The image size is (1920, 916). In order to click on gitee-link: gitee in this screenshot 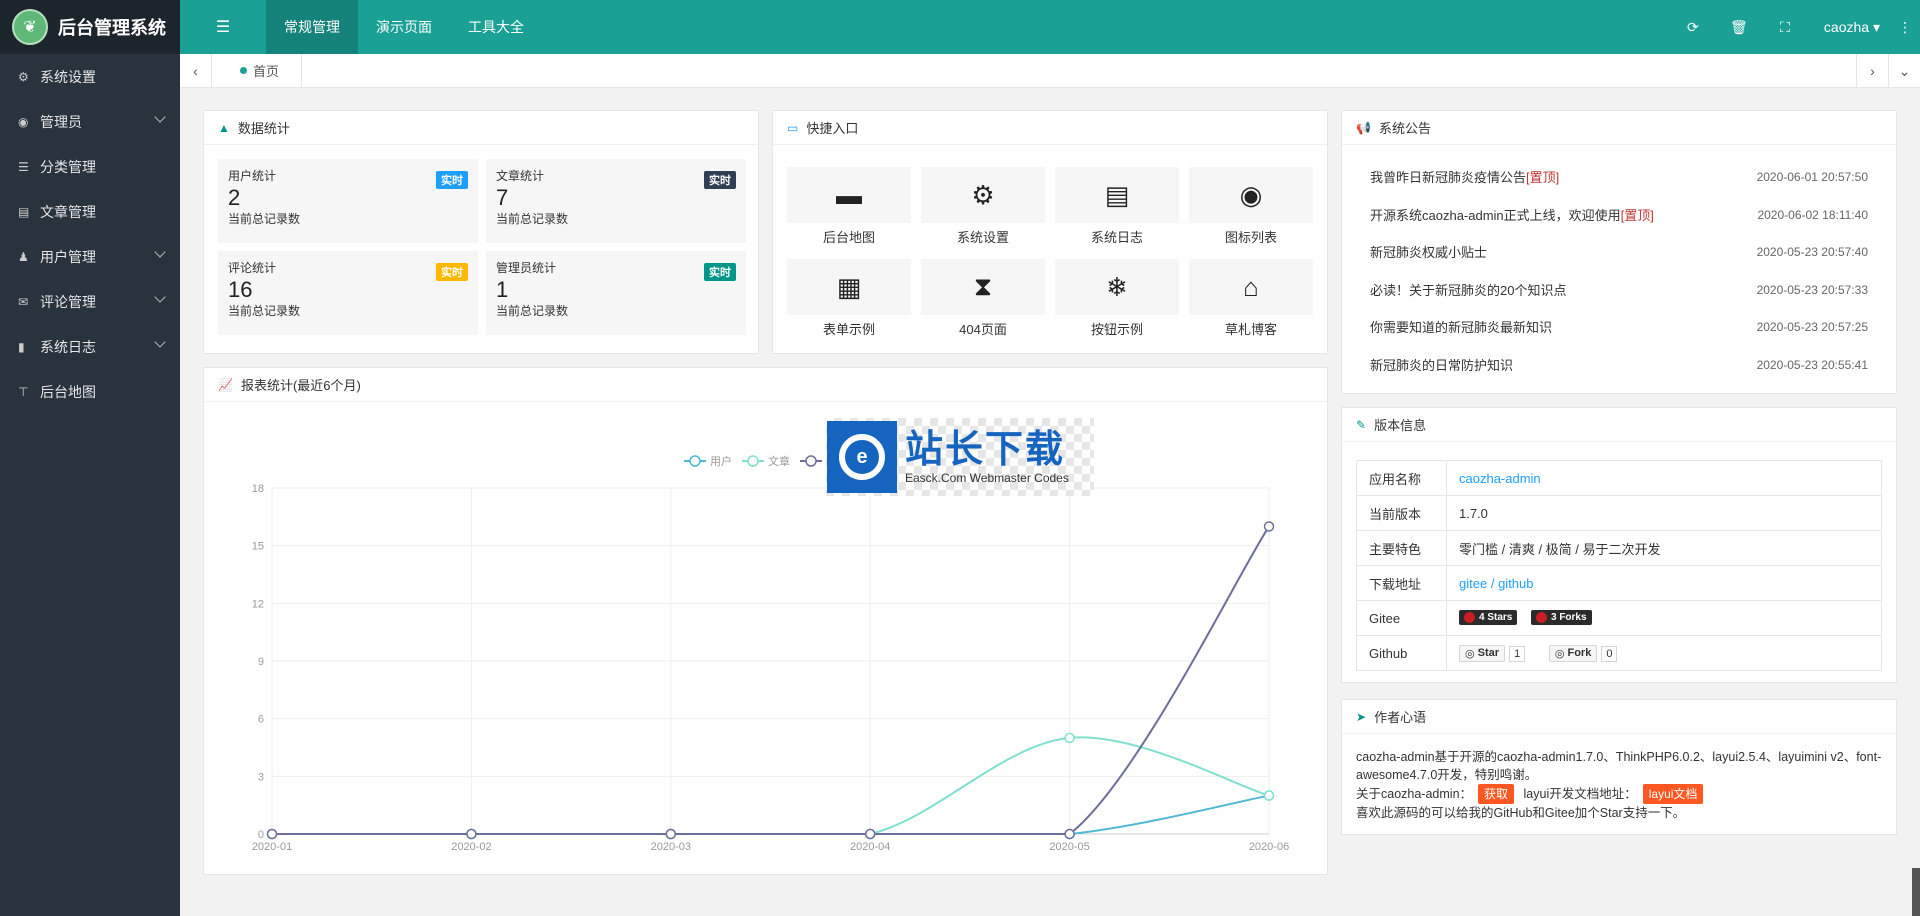, I will do `click(1473, 583)`.